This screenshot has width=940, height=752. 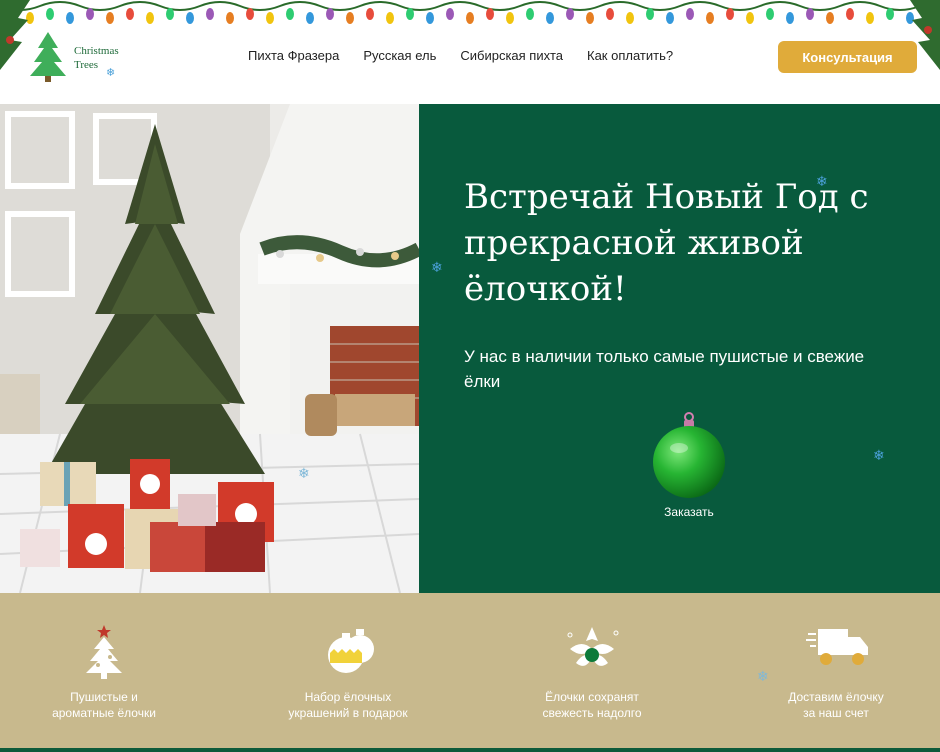 I want to click on feature-label-line1: Пушистые и, so click(x=104, y=697).